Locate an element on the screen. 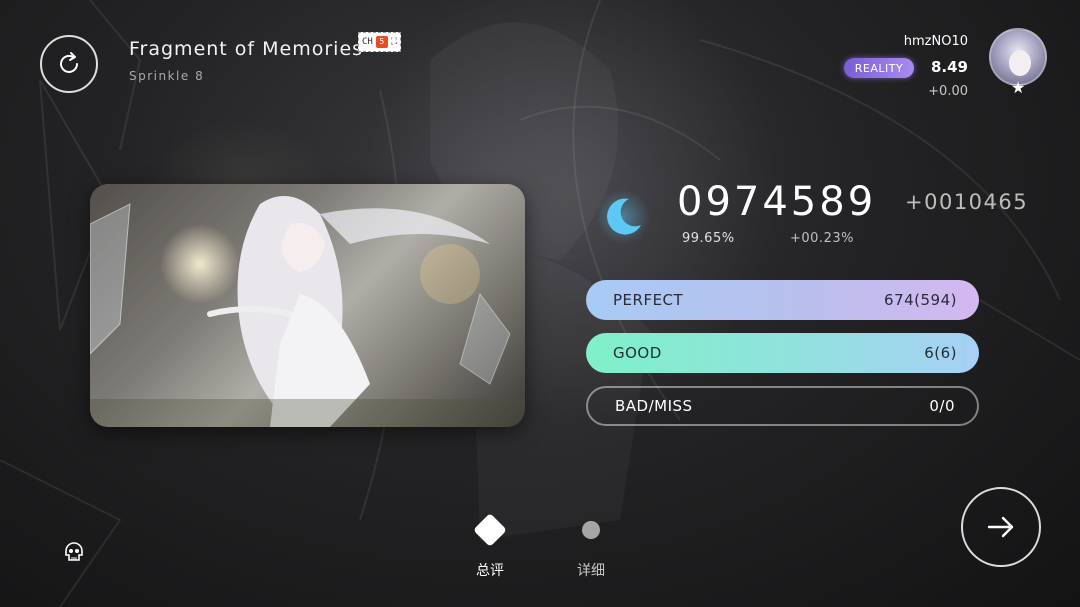 This screenshot has width=1080, height=607. judgement-good: GOOD 6(6) is located at coordinates (782, 353).